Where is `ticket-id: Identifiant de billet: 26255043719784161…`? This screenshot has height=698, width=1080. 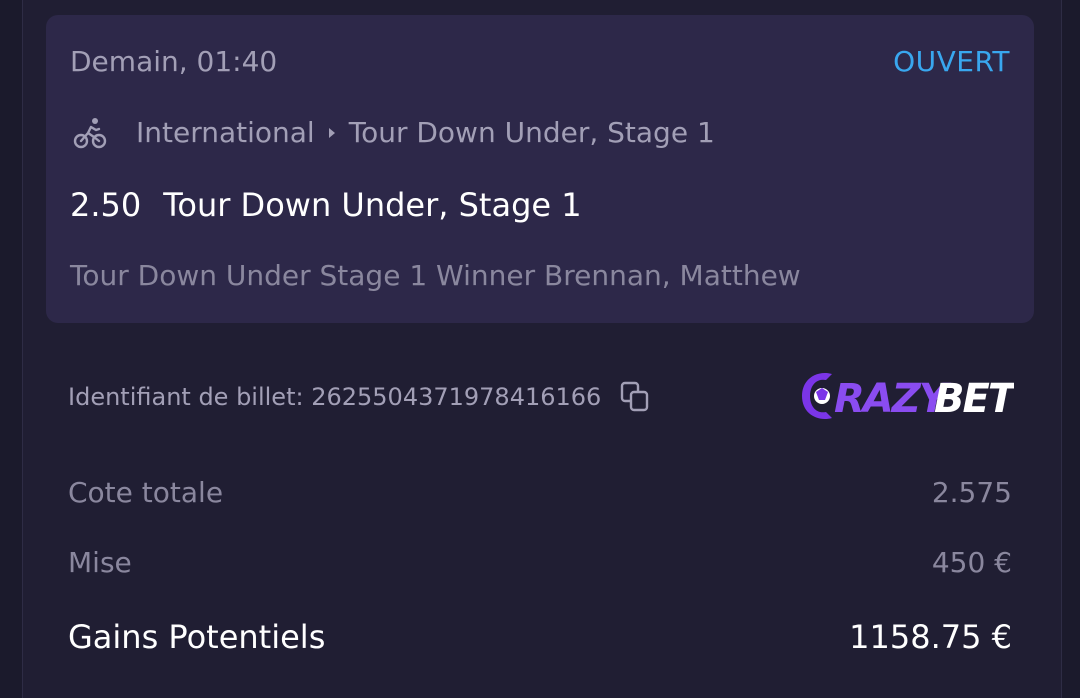
ticket-id: Identifiant de billet: 26255043719784161… is located at coordinates (335, 397).